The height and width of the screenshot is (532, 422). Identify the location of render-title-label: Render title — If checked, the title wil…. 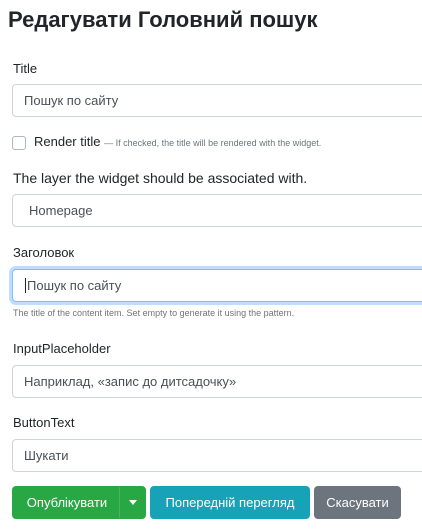
(177, 141).